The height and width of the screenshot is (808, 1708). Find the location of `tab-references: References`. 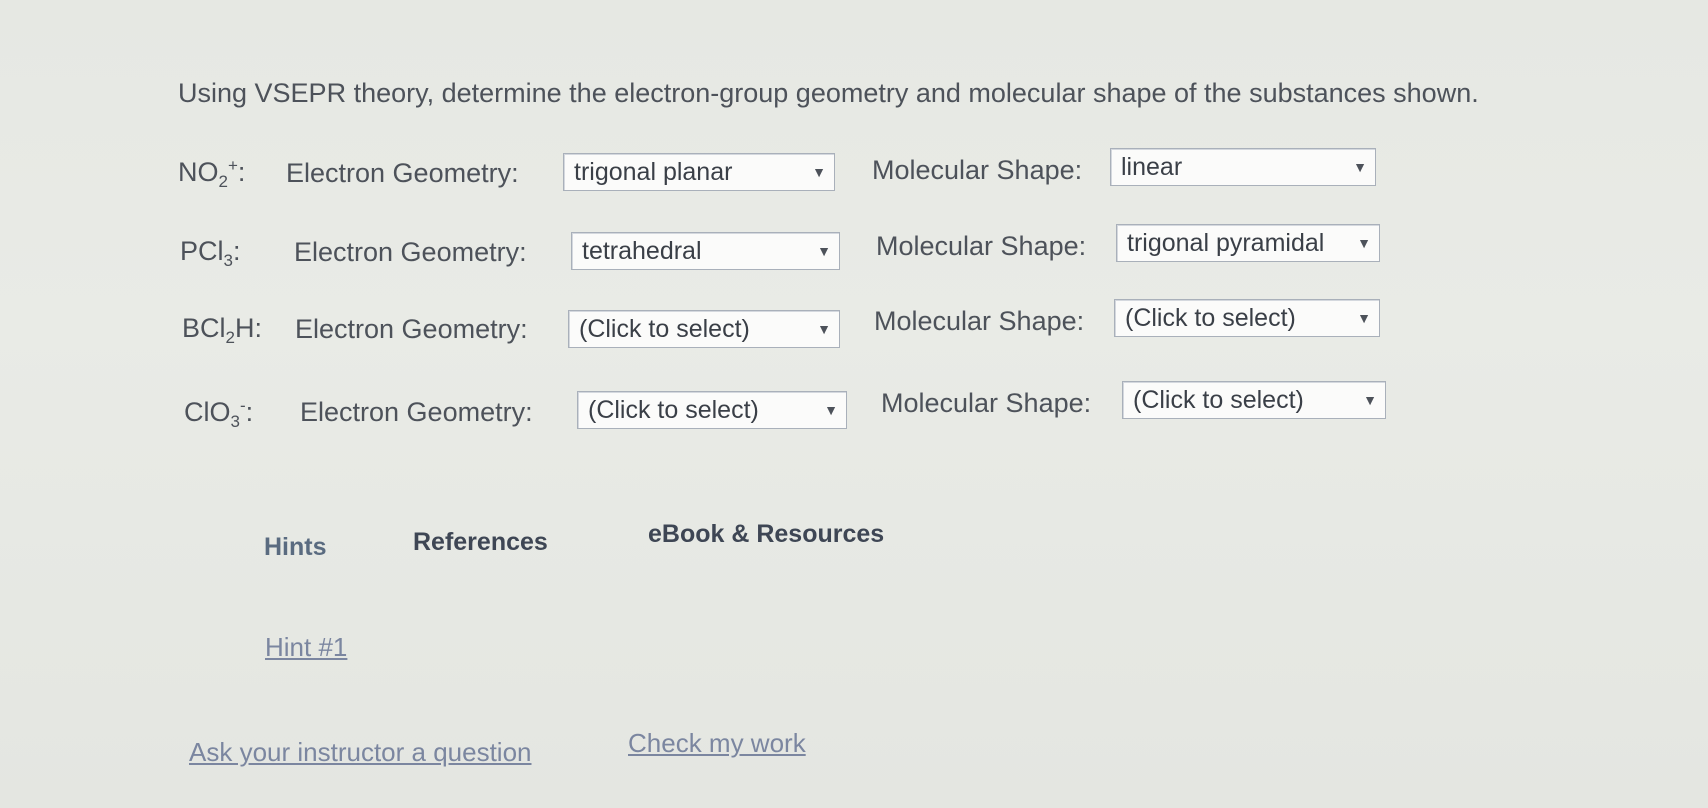

tab-references: References is located at coordinates (480, 542).